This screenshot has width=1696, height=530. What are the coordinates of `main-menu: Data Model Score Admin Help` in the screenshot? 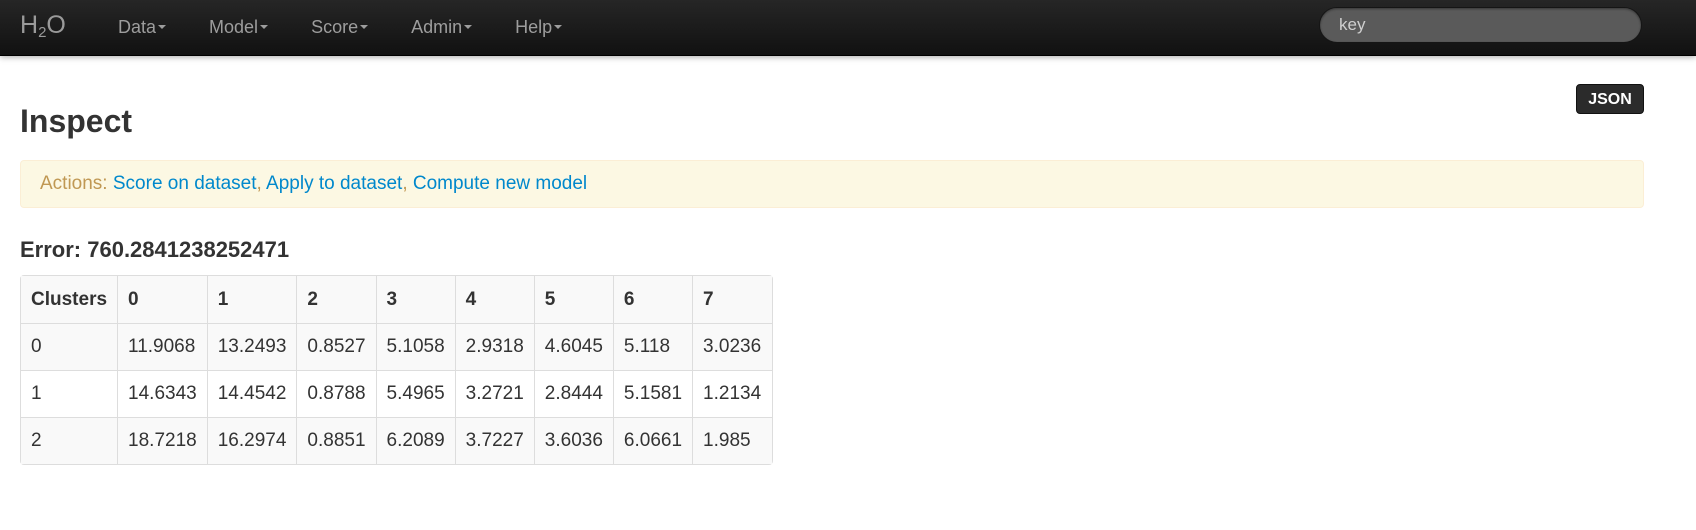 It's located at (339, 27).